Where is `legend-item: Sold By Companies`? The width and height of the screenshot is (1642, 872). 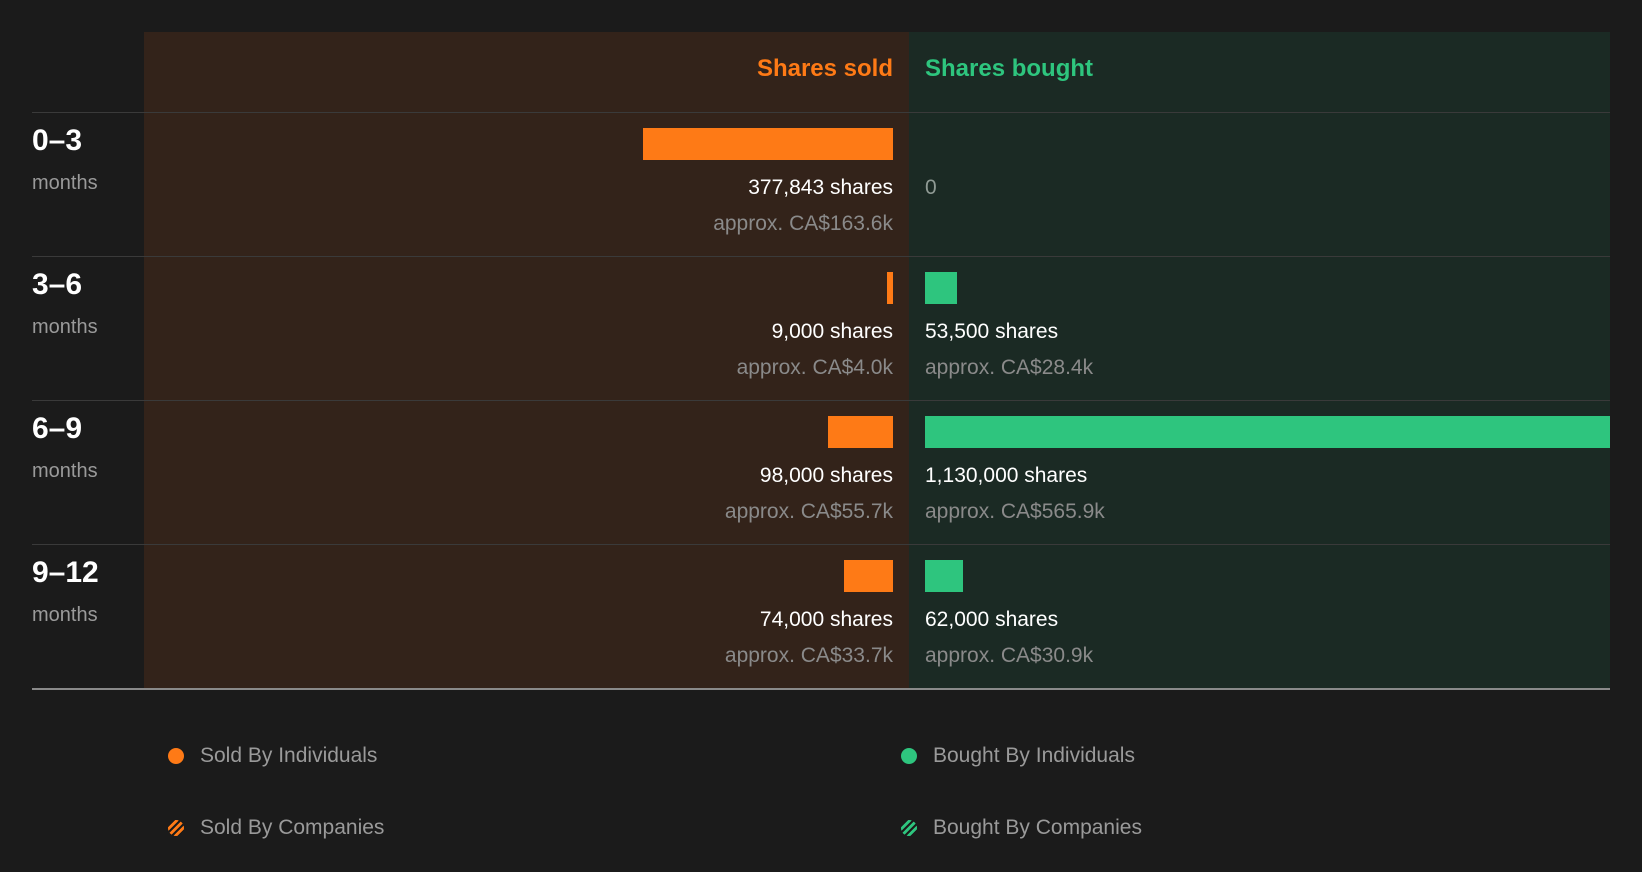 legend-item: Sold By Companies is located at coordinates (276, 828).